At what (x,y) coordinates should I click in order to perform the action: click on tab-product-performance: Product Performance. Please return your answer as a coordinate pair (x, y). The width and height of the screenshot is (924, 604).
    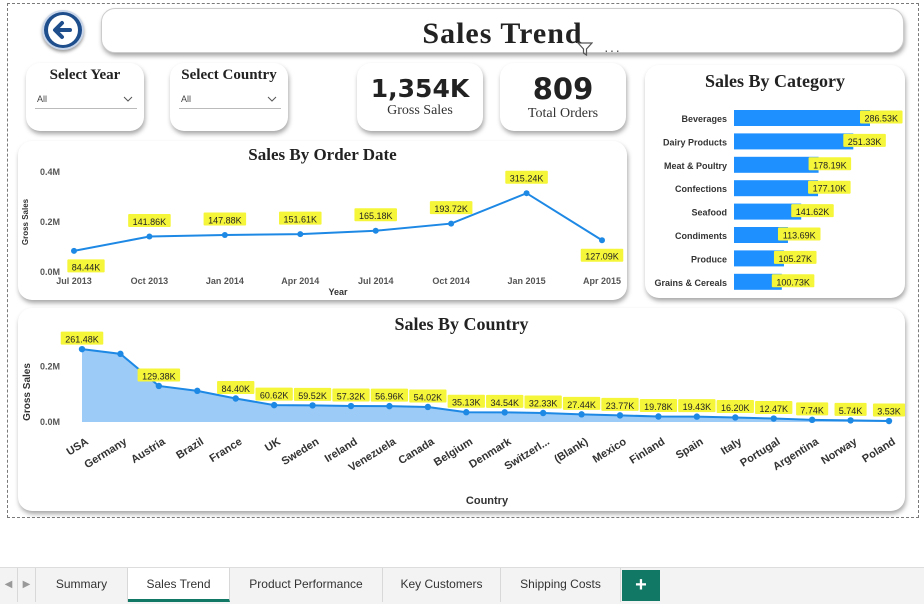
    Looking at the image, I should click on (306, 585).